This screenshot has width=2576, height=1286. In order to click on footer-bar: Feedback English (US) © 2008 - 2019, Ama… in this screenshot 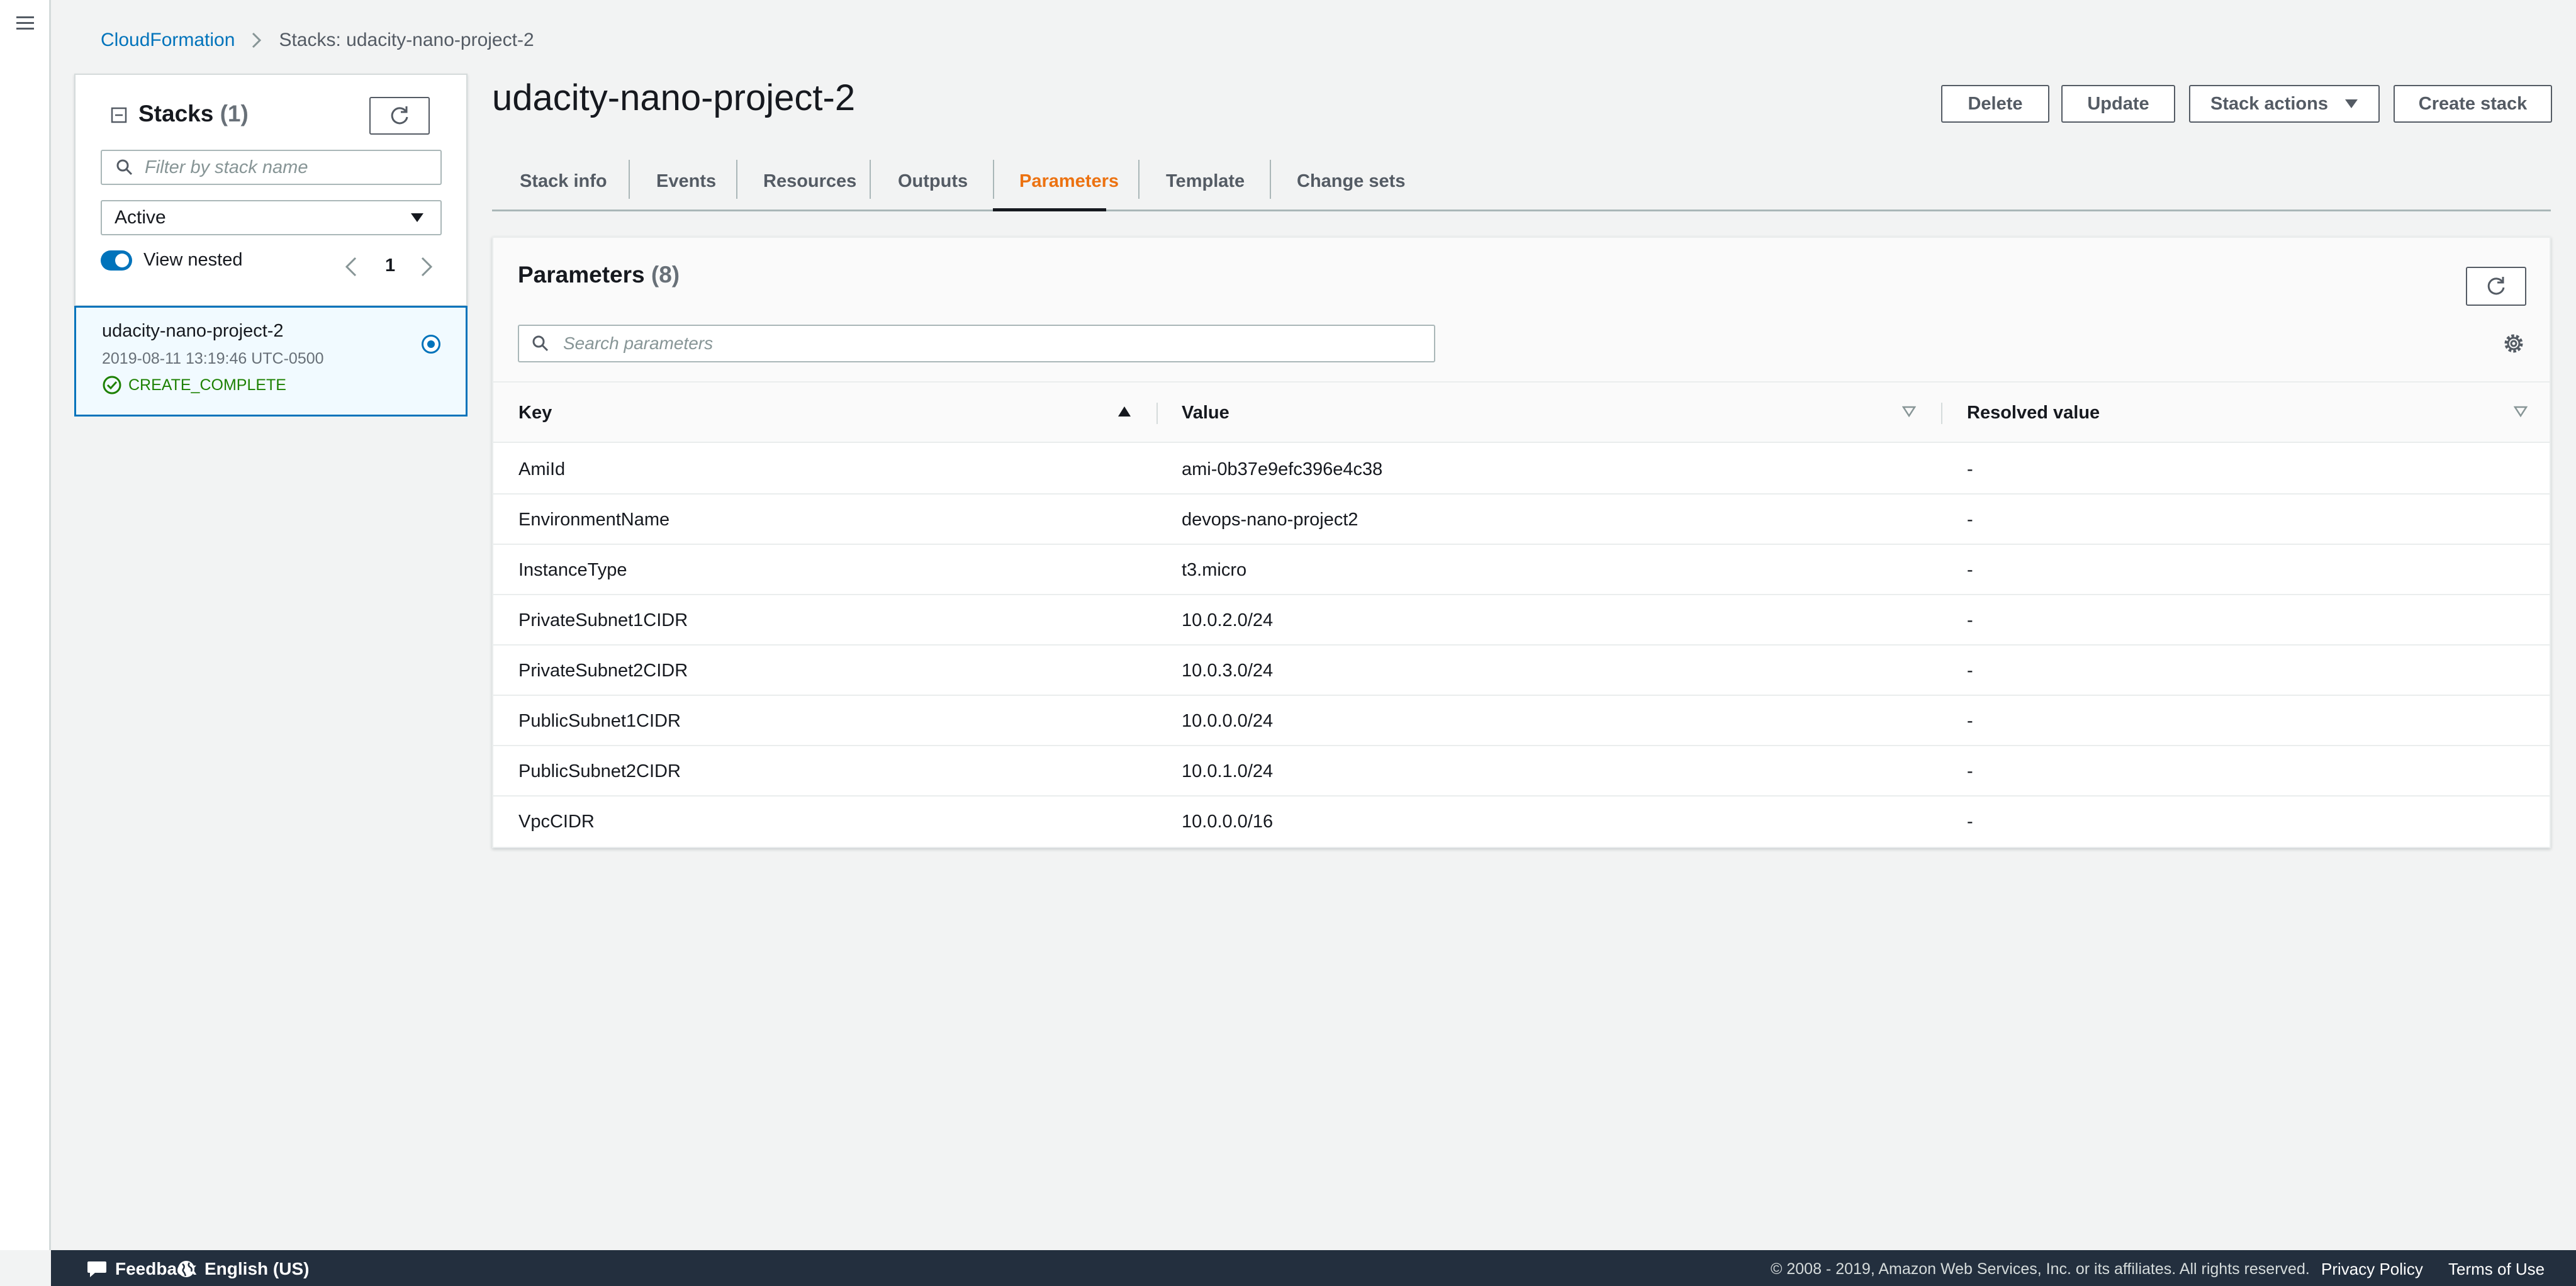, I will do `click(1313, 1268)`.